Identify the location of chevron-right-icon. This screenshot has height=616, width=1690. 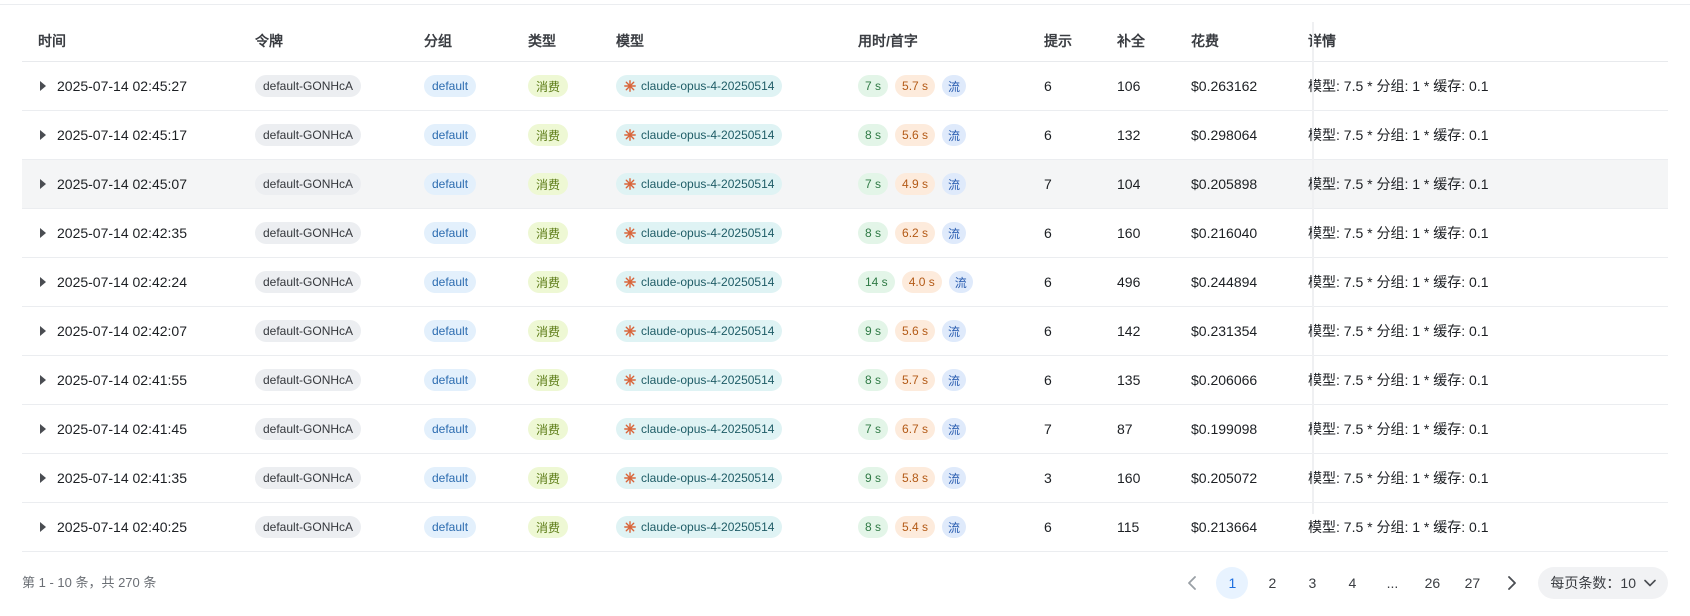
(1512, 583).